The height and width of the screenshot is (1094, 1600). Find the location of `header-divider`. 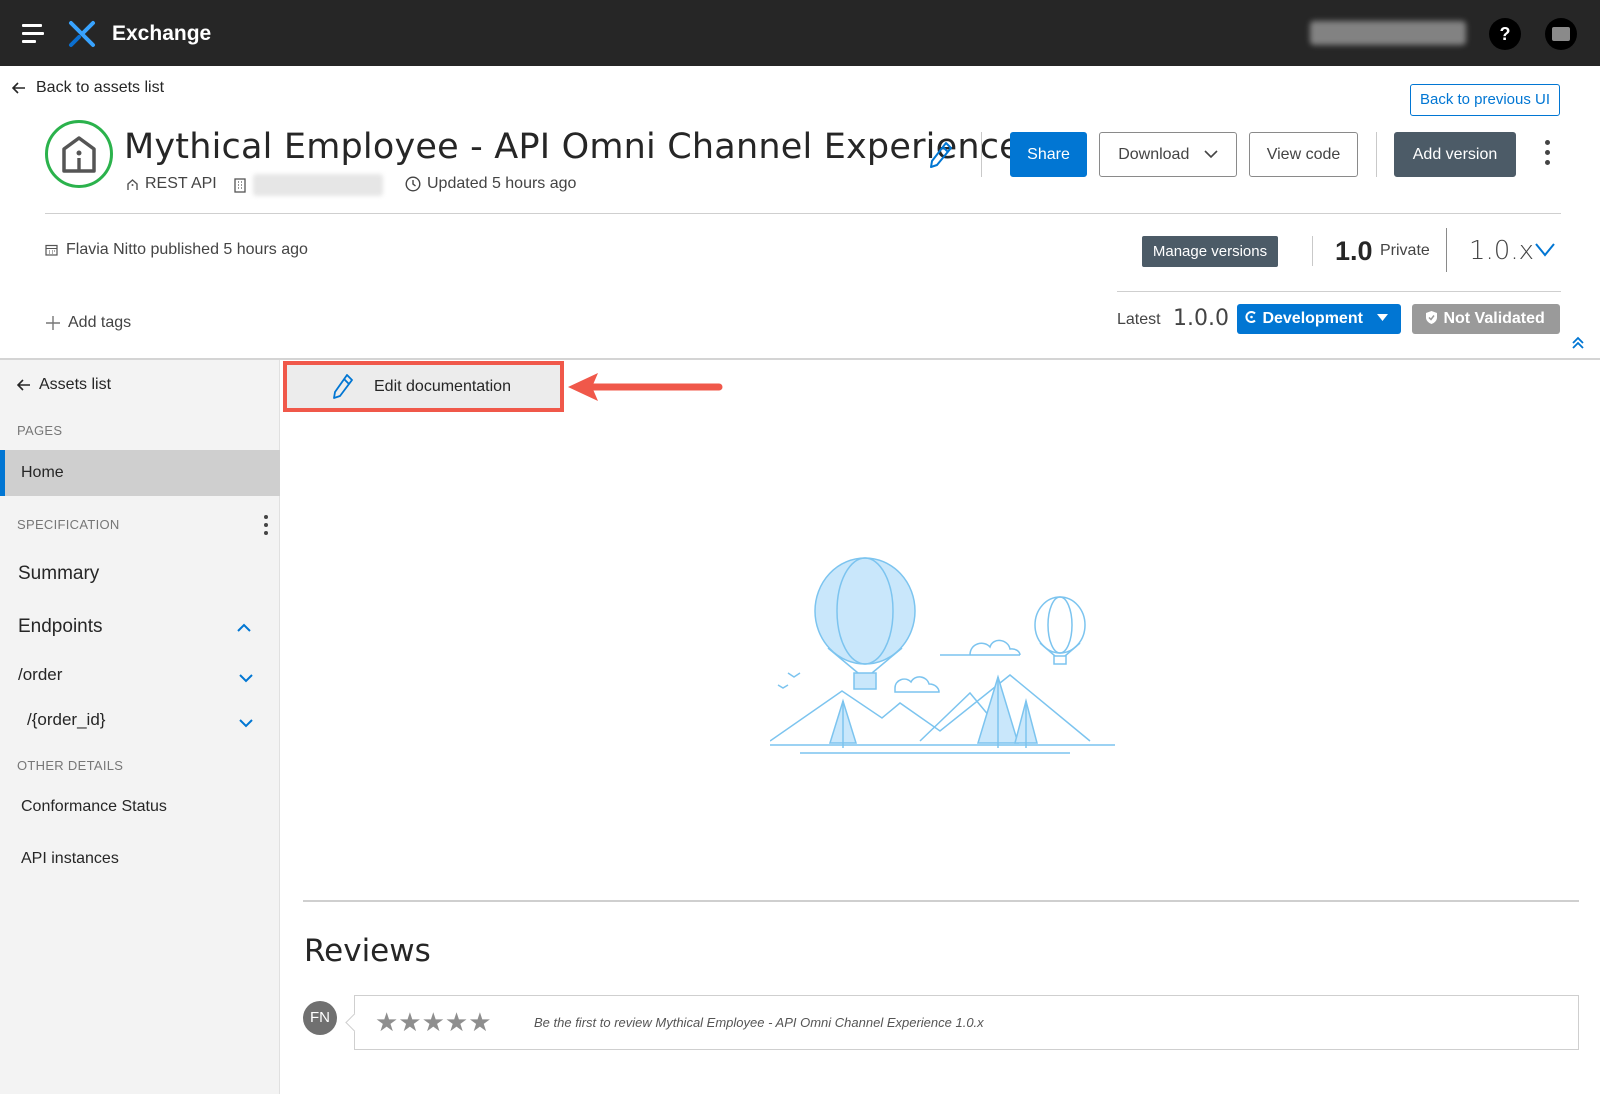

header-divider is located at coordinates (803, 213).